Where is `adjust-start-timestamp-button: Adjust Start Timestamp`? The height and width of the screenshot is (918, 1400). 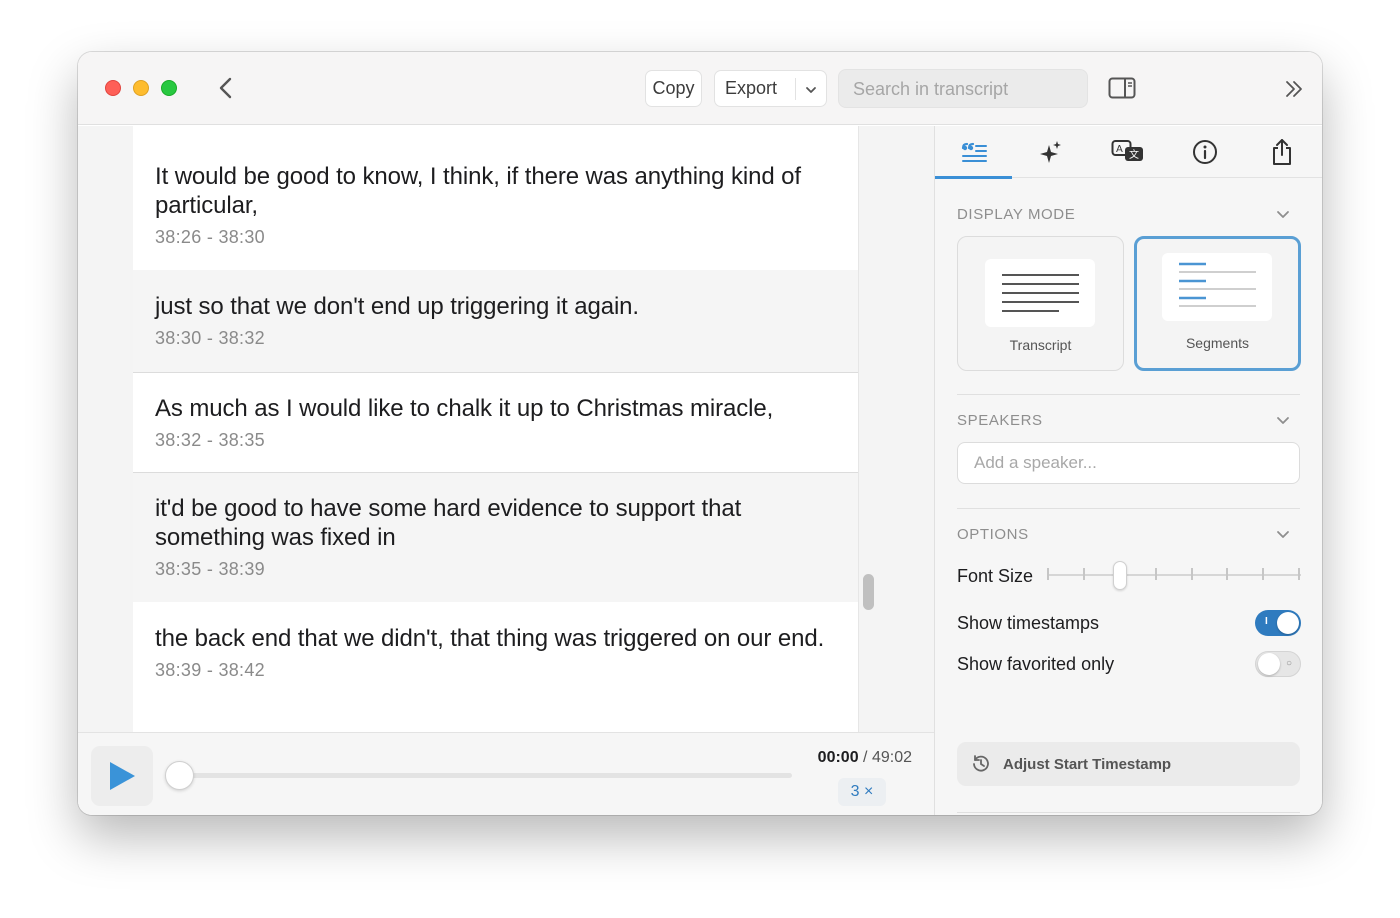
adjust-start-timestamp-button: Adjust Start Timestamp is located at coordinates (1128, 764).